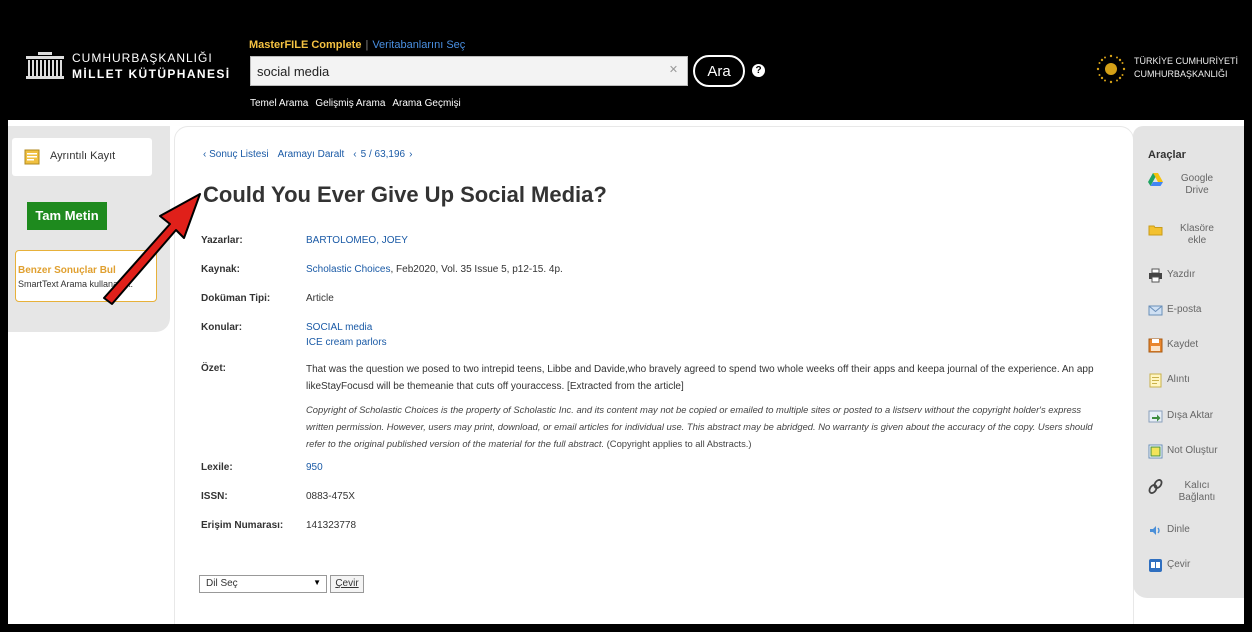 This screenshot has height=632, width=1252. I want to click on tool-label: Dinle, so click(1178, 529).